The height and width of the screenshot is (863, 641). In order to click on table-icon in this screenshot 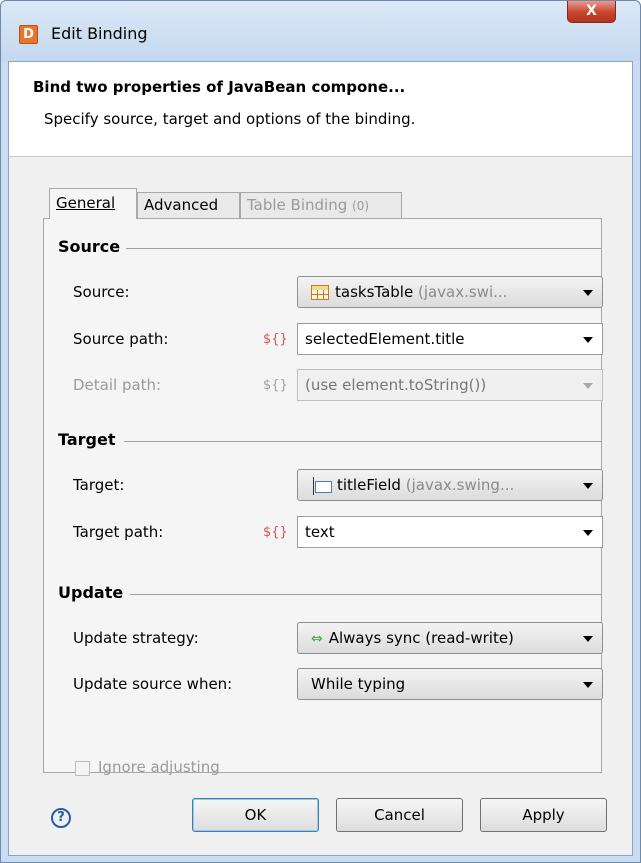, I will do `click(320, 292)`.